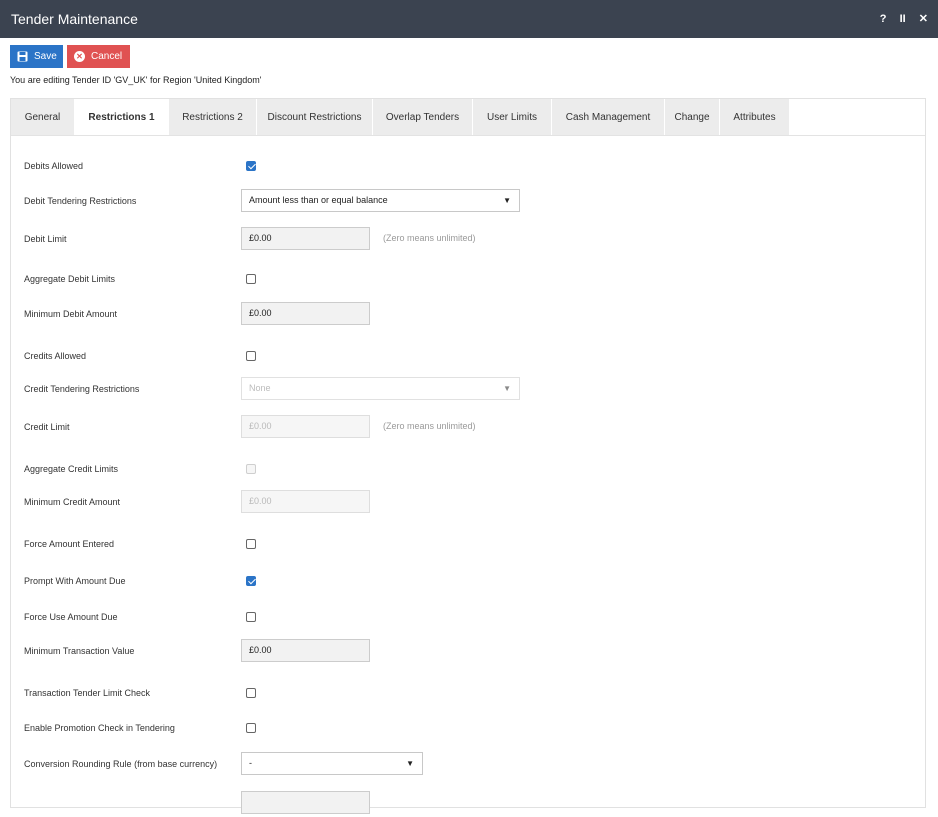  Describe the element at coordinates (79, 56) in the screenshot. I see `cancel-circle-icon: ✕` at that location.